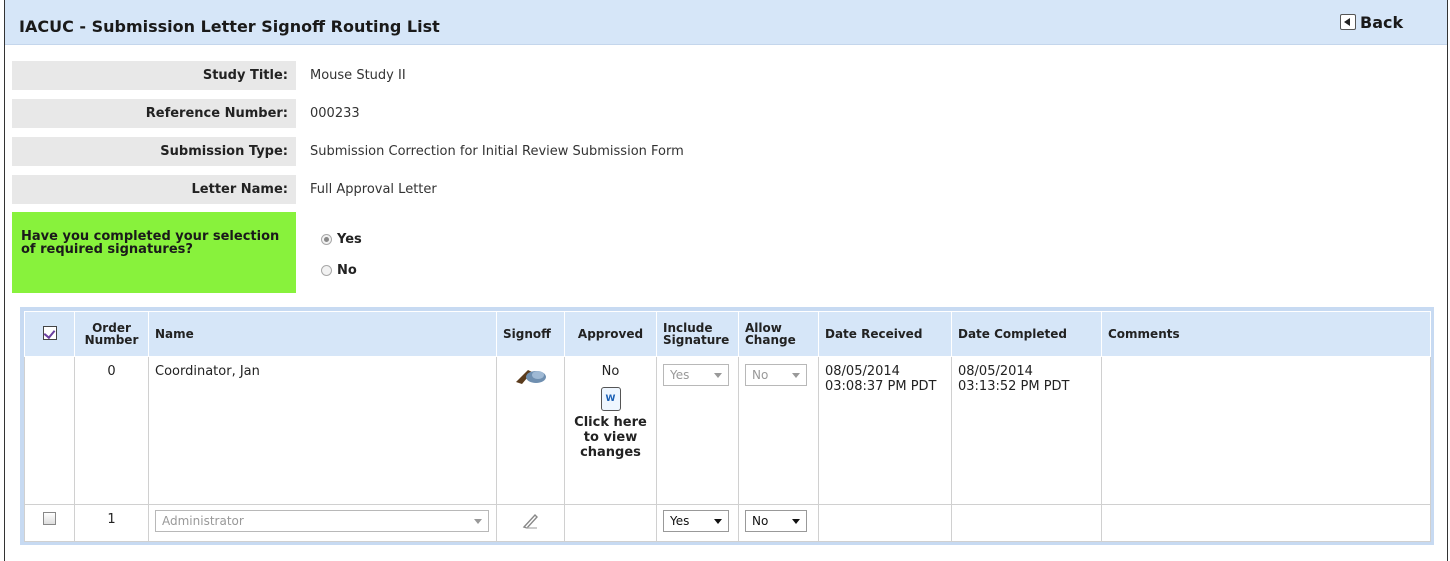  Describe the element at coordinates (610, 334) in the screenshot. I see `col-approved: Approved` at that location.